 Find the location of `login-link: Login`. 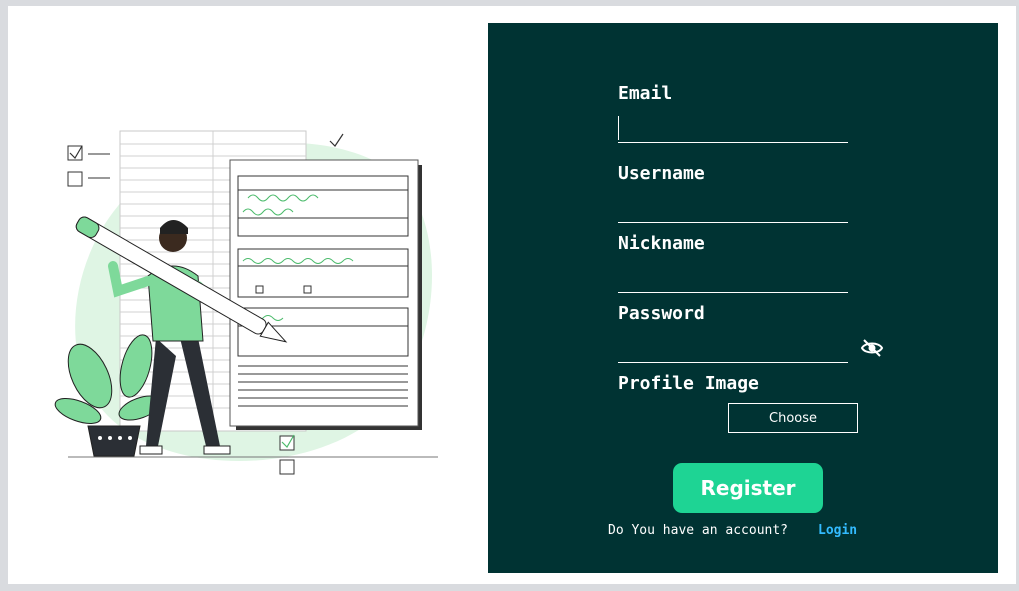

login-link: Login is located at coordinates (837, 530).